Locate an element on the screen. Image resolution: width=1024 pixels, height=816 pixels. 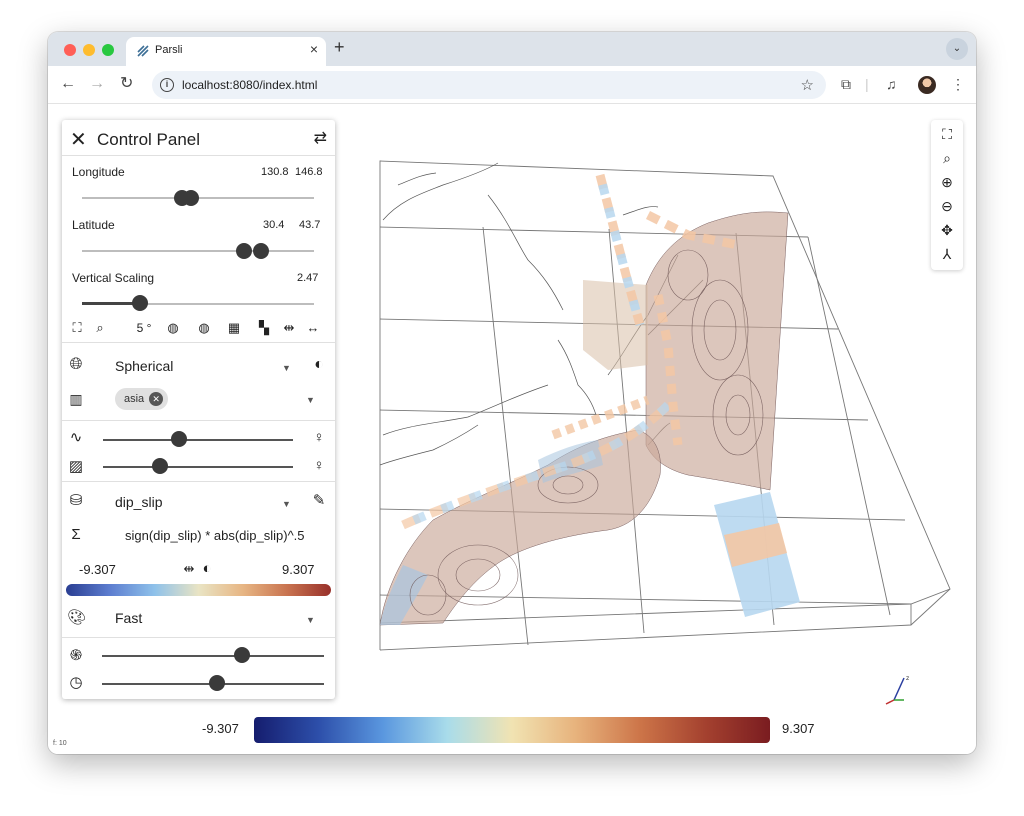
latitude-range-slider is located at coordinates (198, 251).